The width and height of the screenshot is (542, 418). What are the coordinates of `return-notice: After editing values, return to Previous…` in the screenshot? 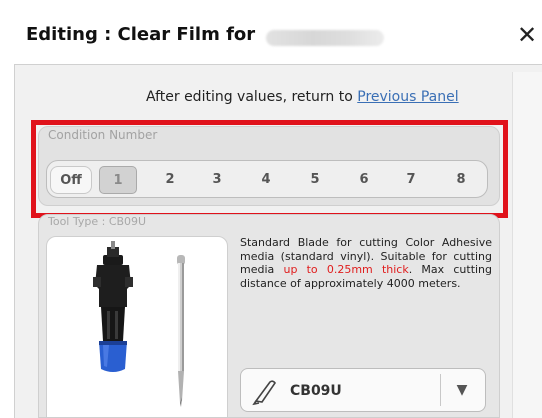 It's located at (302, 97).